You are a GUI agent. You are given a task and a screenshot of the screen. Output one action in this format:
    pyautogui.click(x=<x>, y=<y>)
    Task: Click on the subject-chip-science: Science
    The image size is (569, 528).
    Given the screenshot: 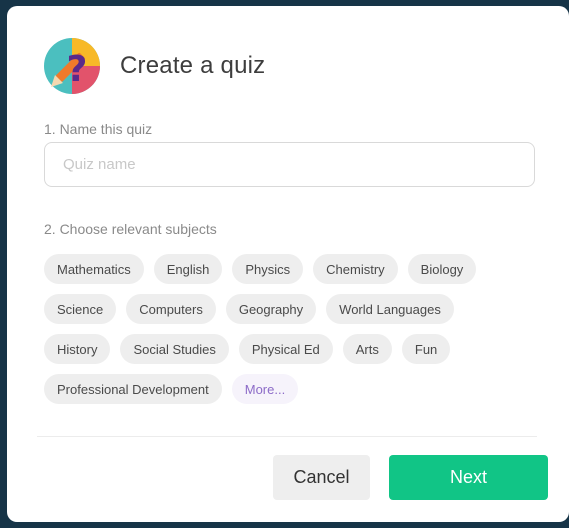 What is the action you would take?
    pyautogui.click(x=80, y=309)
    